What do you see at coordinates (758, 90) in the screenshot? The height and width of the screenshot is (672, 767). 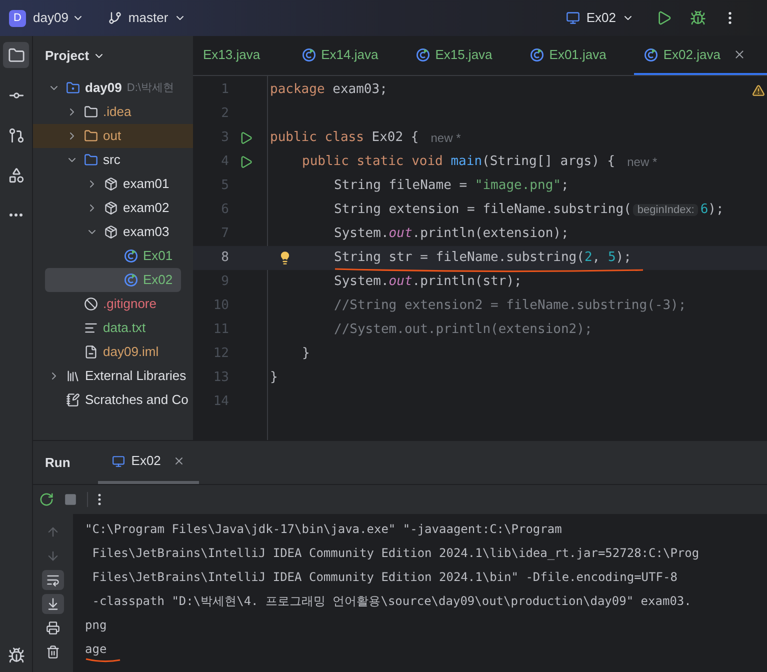 I see `warning-icon` at bounding box center [758, 90].